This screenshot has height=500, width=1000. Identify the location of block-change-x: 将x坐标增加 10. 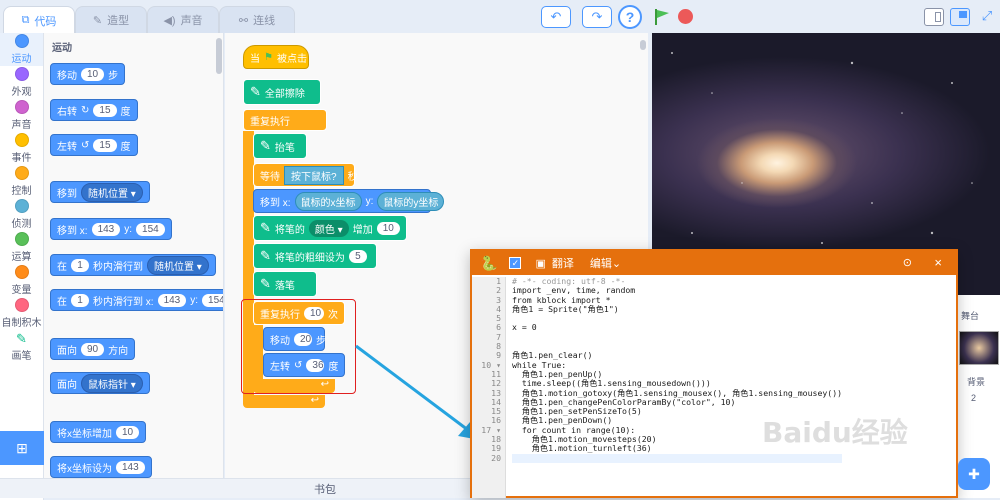
(98, 432).